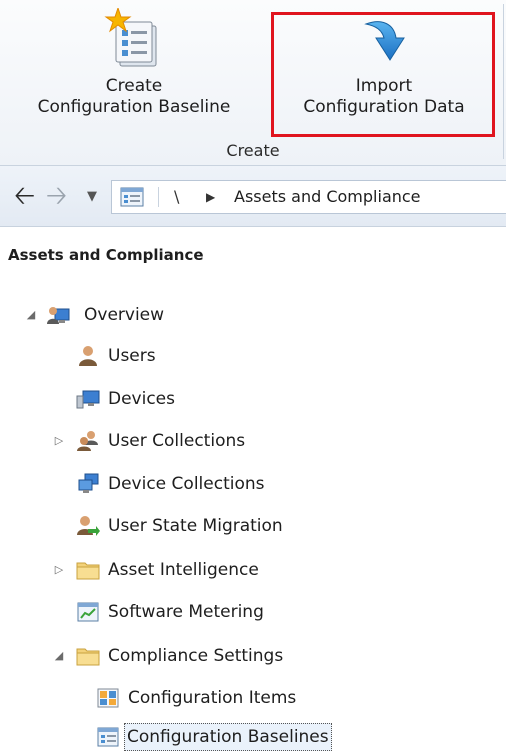 The height and width of the screenshot is (753, 506). I want to click on tree-item-compliance-settings: ◢ Compliance Settings, so click(253, 656).